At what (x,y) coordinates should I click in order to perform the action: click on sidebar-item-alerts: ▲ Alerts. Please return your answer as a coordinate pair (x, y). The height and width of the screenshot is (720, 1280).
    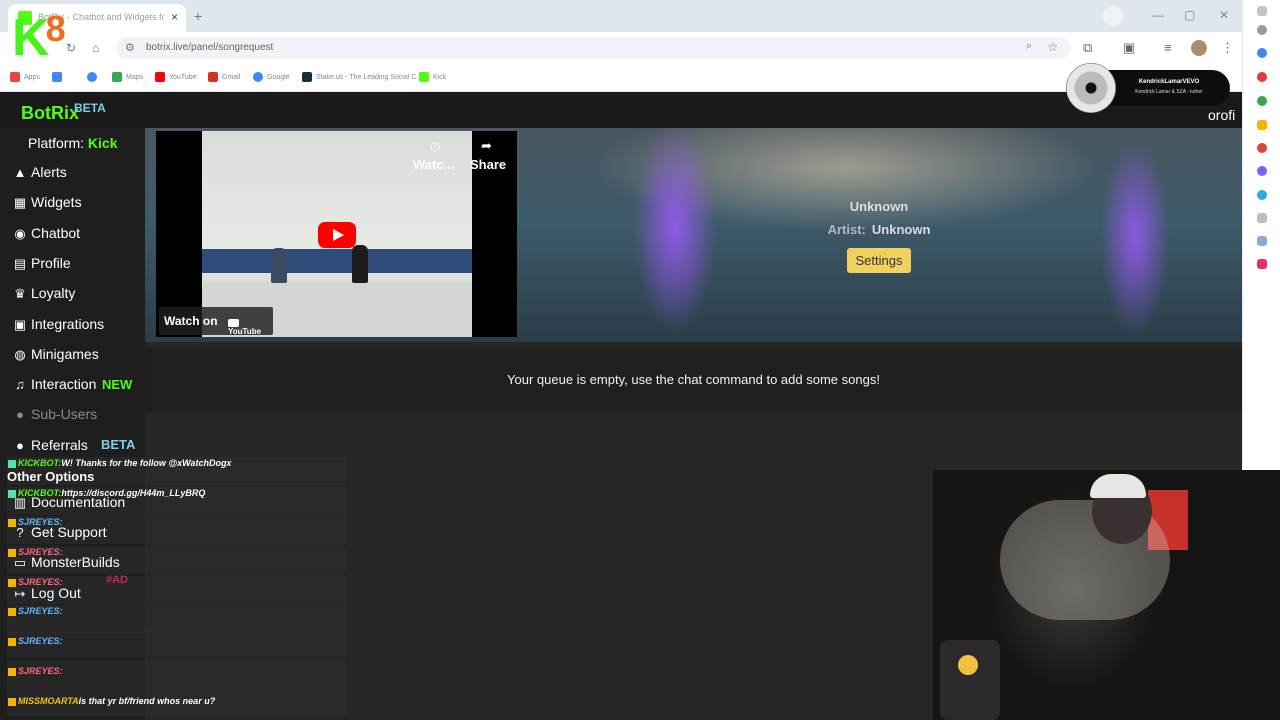
    Looking at the image, I should click on (39, 172).